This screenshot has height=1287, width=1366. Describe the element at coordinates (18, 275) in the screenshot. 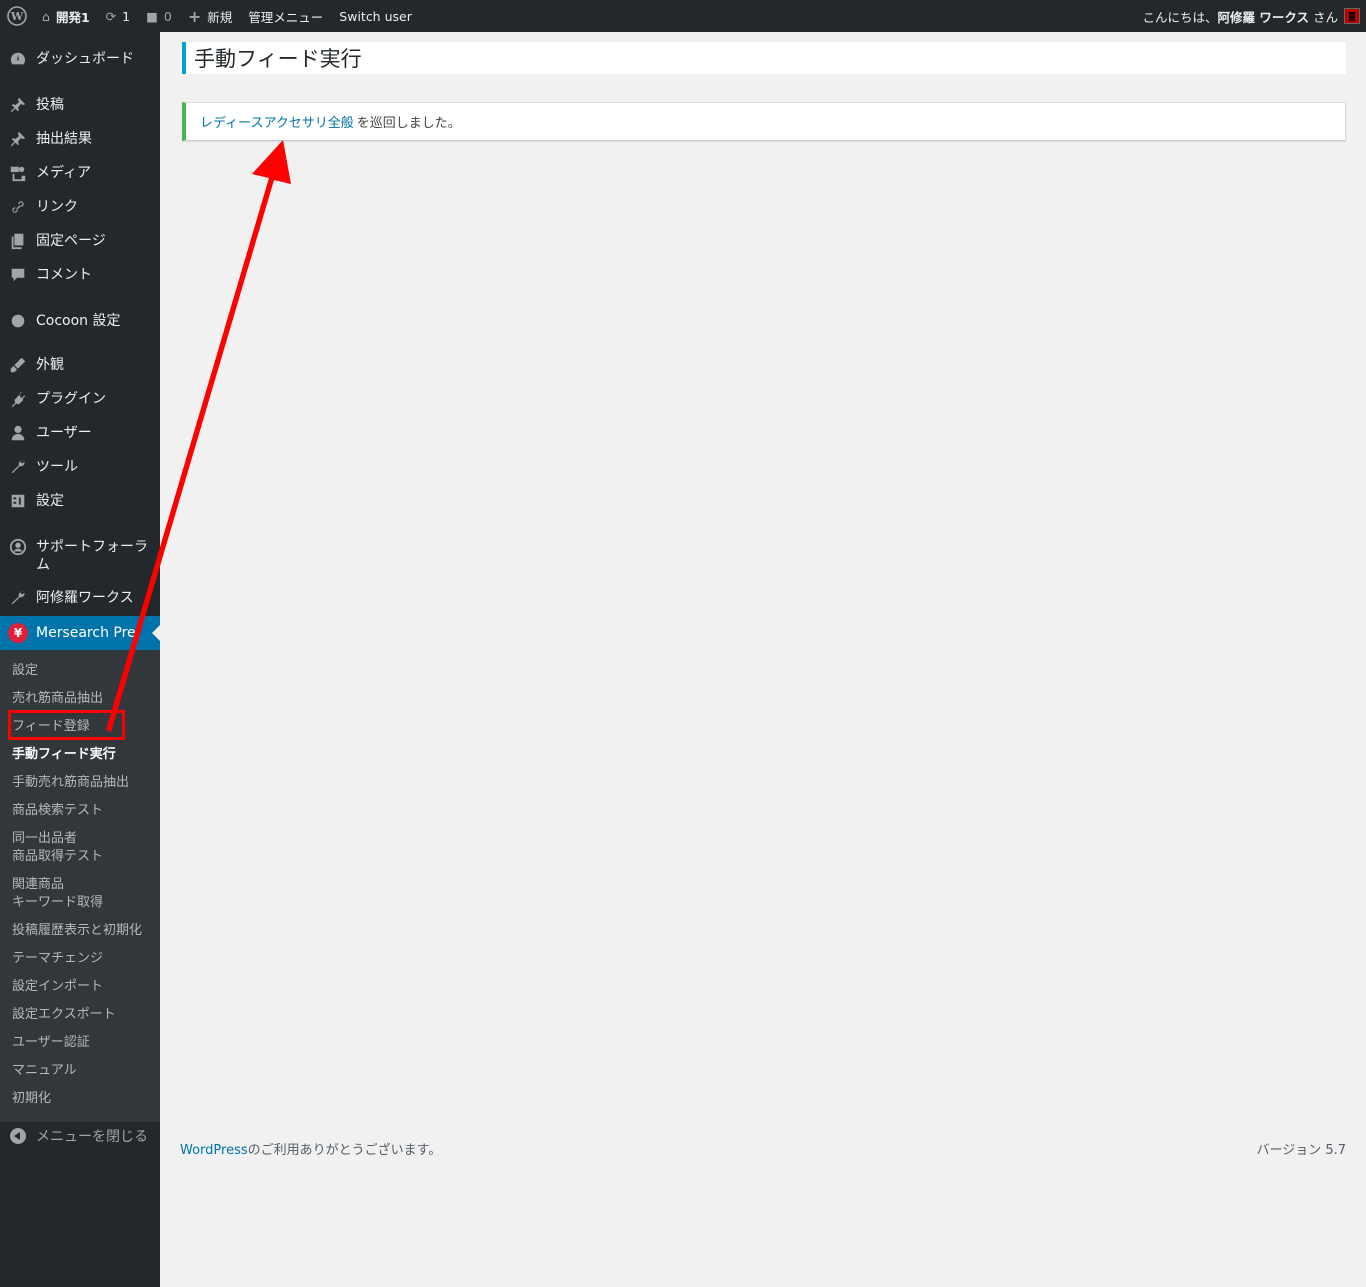

I see `comment-icon` at that location.